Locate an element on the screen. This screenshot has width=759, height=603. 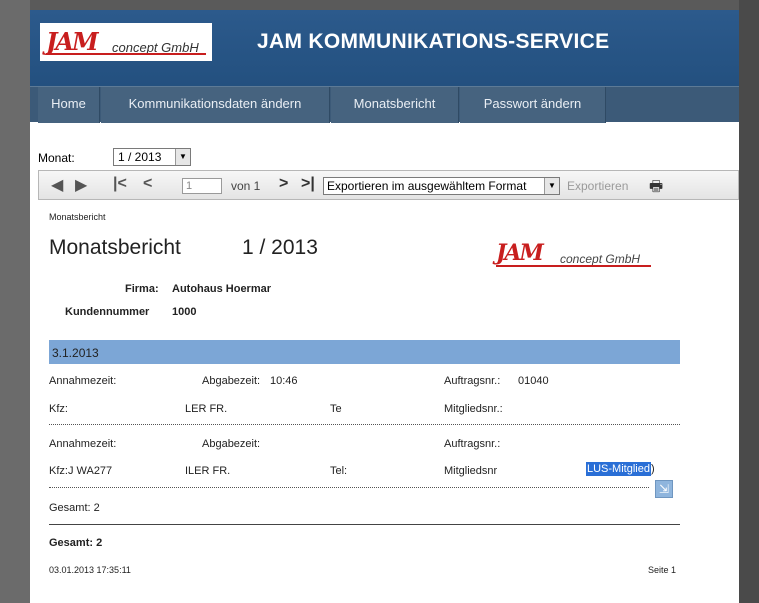
logo-mark: JAM is located at coordinates (72, 41).